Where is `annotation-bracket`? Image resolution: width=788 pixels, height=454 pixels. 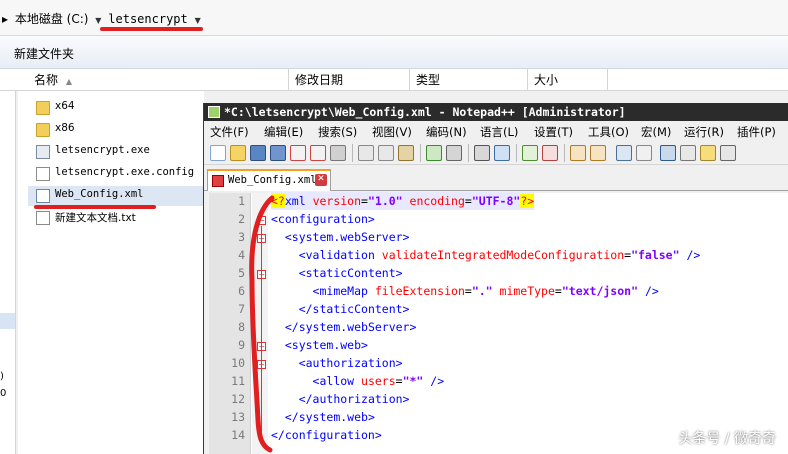 annotation-bracket is located at coordinates (262, 324).